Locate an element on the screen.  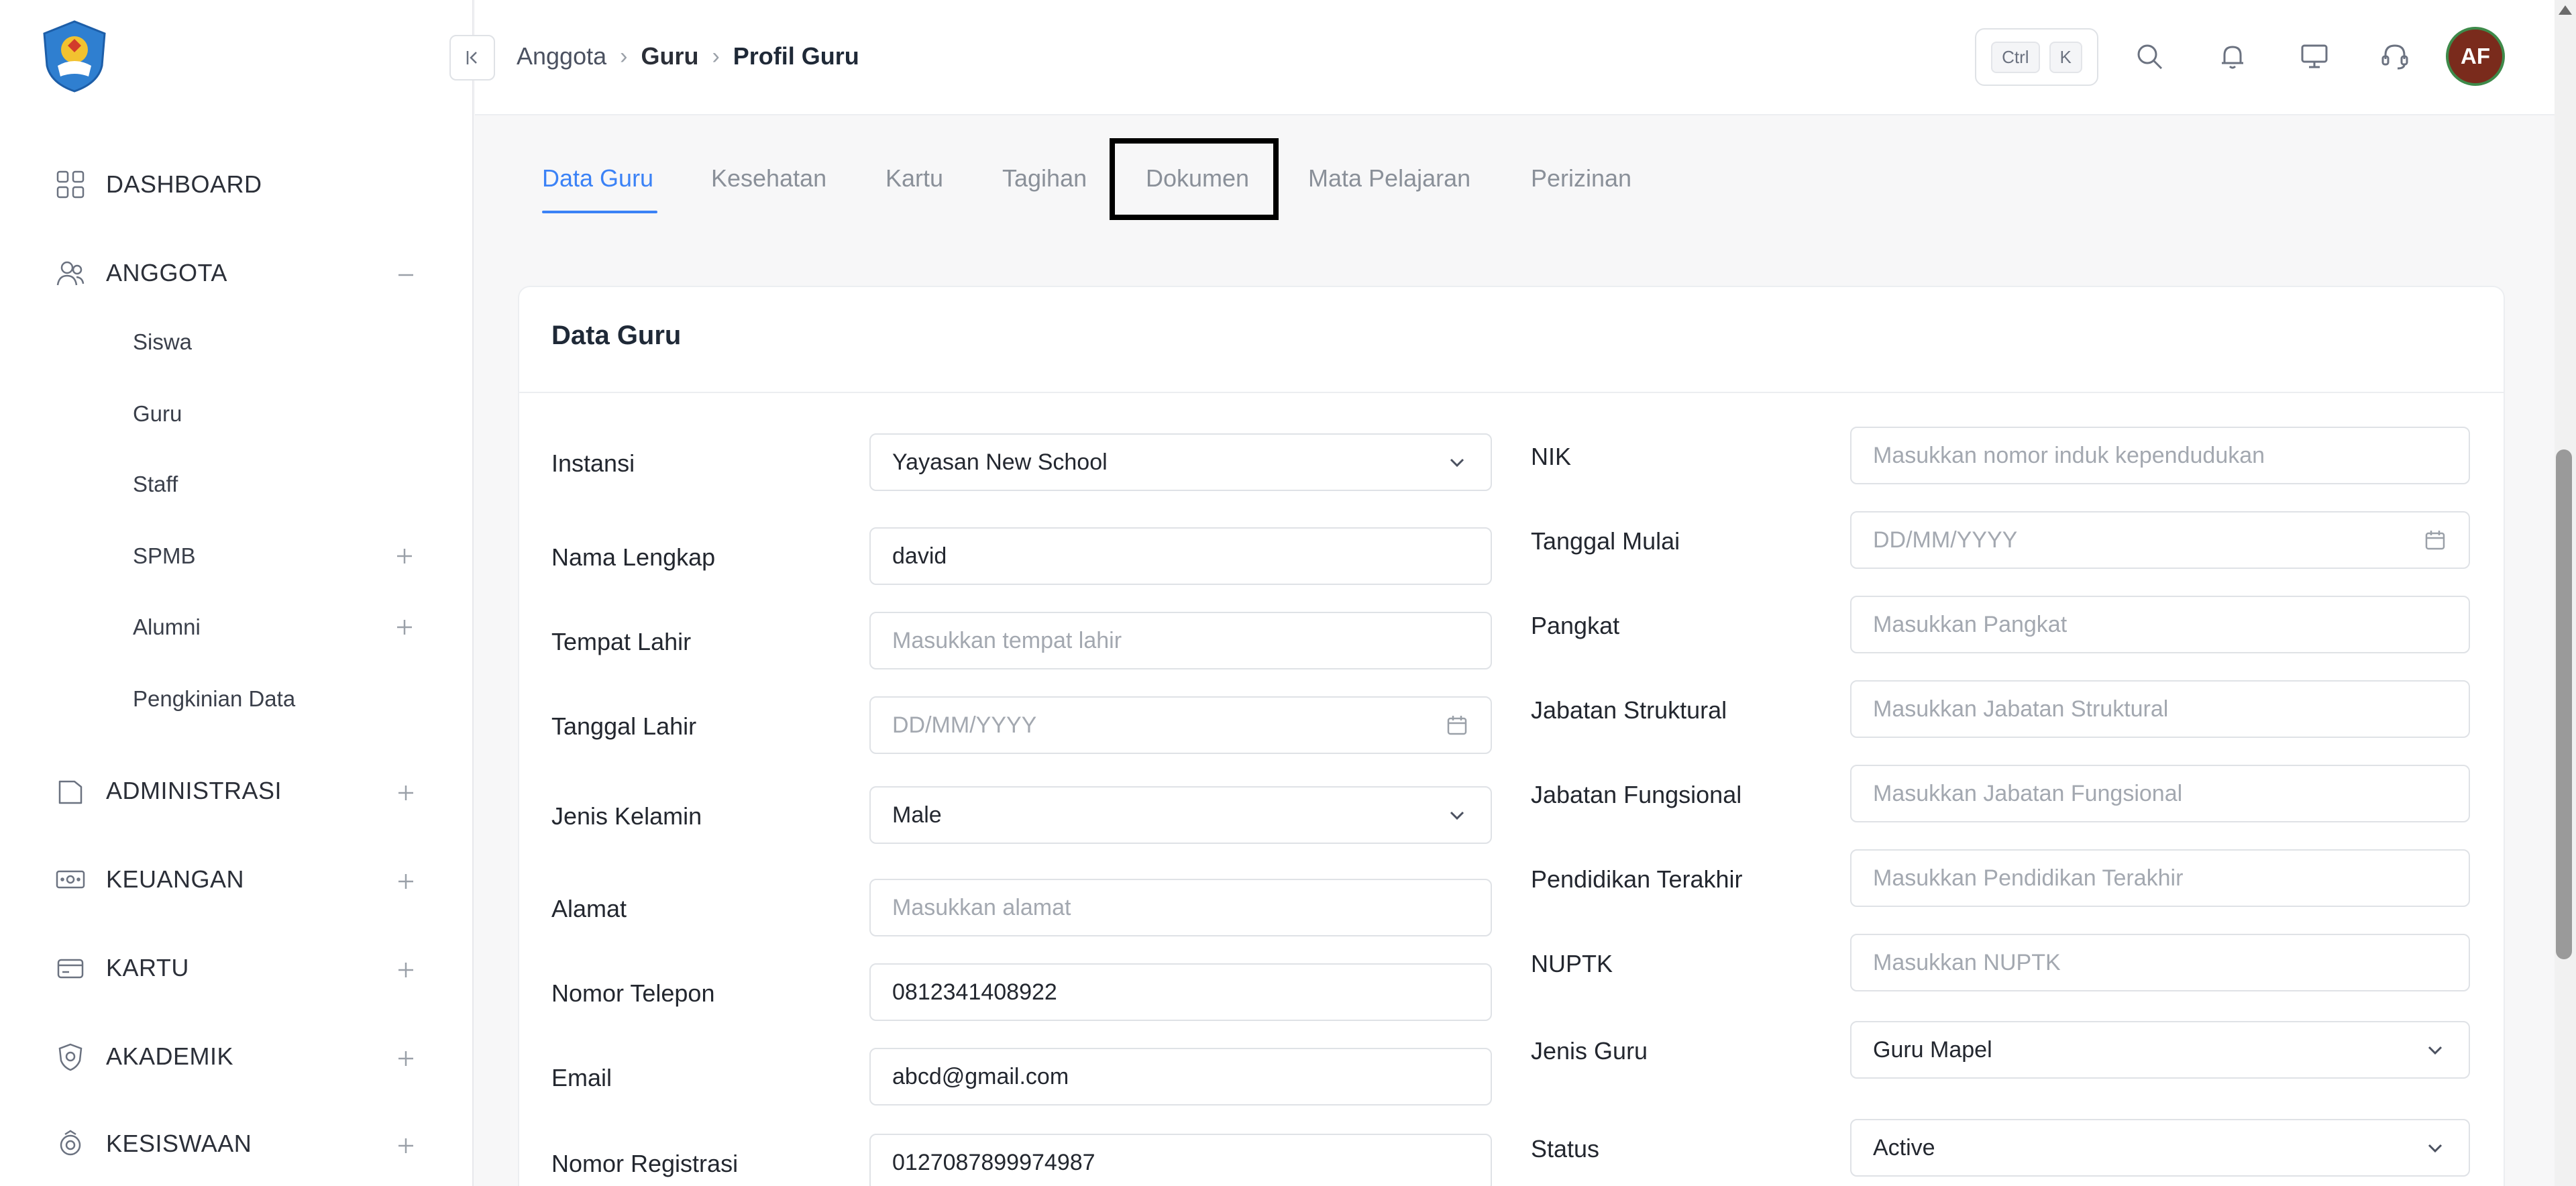
nav-label: ANGGOTA is located at coordinates (166, 272).